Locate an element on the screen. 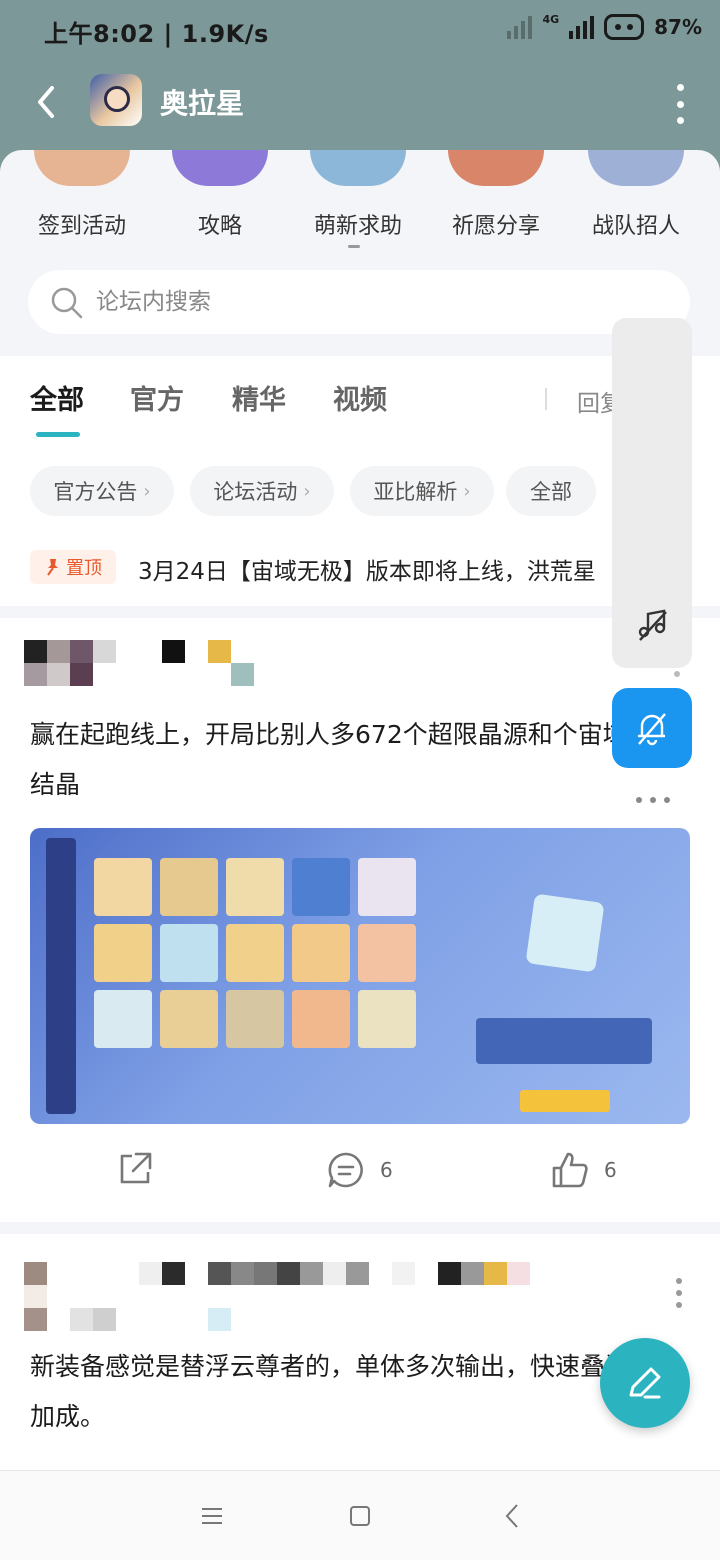  chip-all: 全部 is located at coordinates (551, 491).